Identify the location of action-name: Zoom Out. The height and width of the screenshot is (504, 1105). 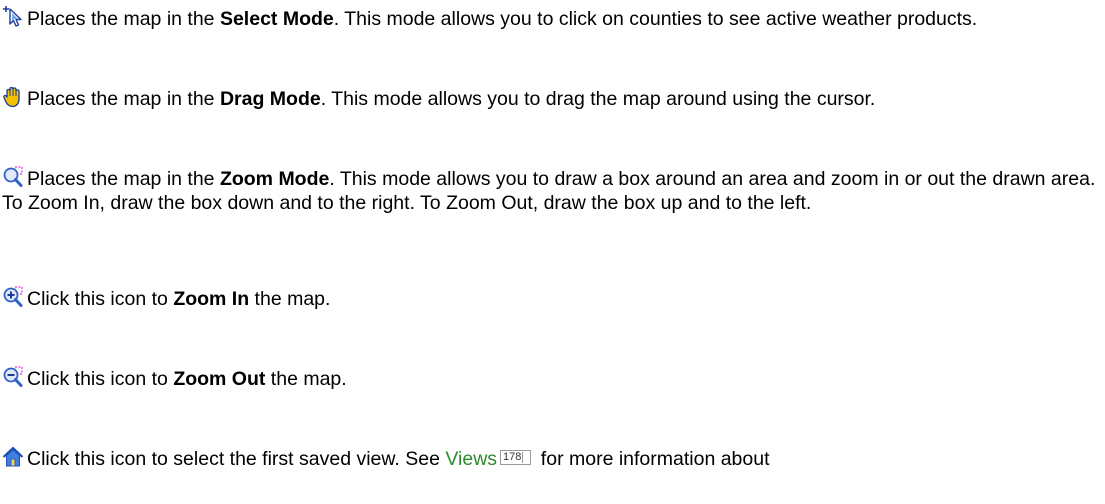
(219, 379).